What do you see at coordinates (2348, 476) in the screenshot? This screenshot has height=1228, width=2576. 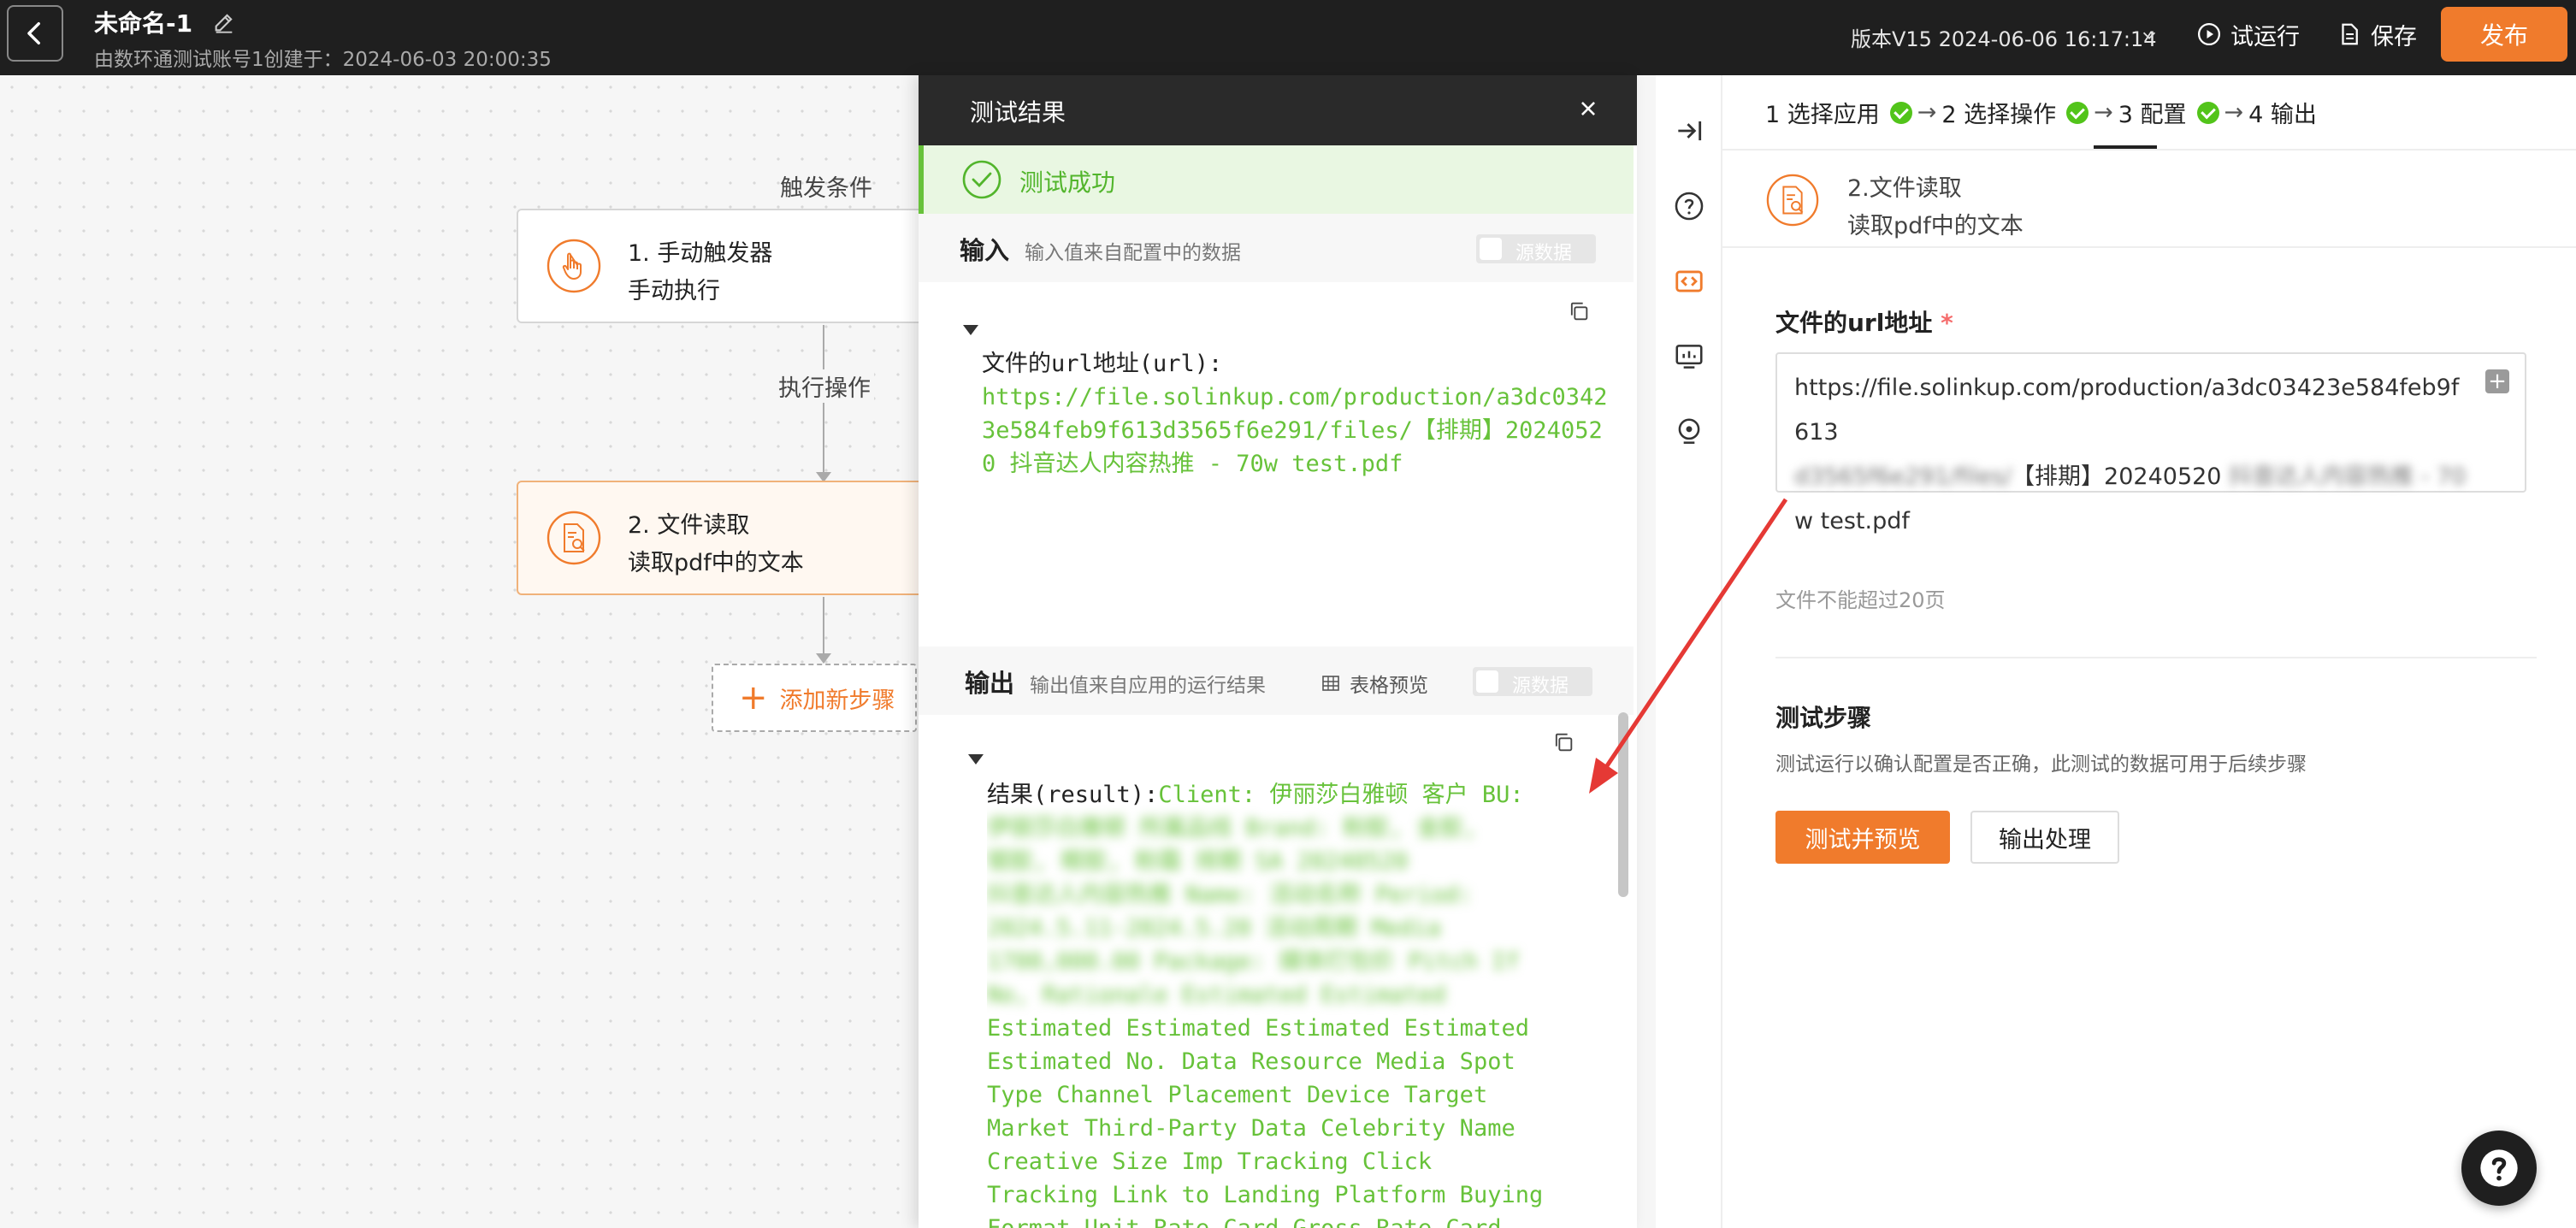 I see `url-blurred-part: 抖音达人内容热推 - 70` at bounding box center [2348, 476].